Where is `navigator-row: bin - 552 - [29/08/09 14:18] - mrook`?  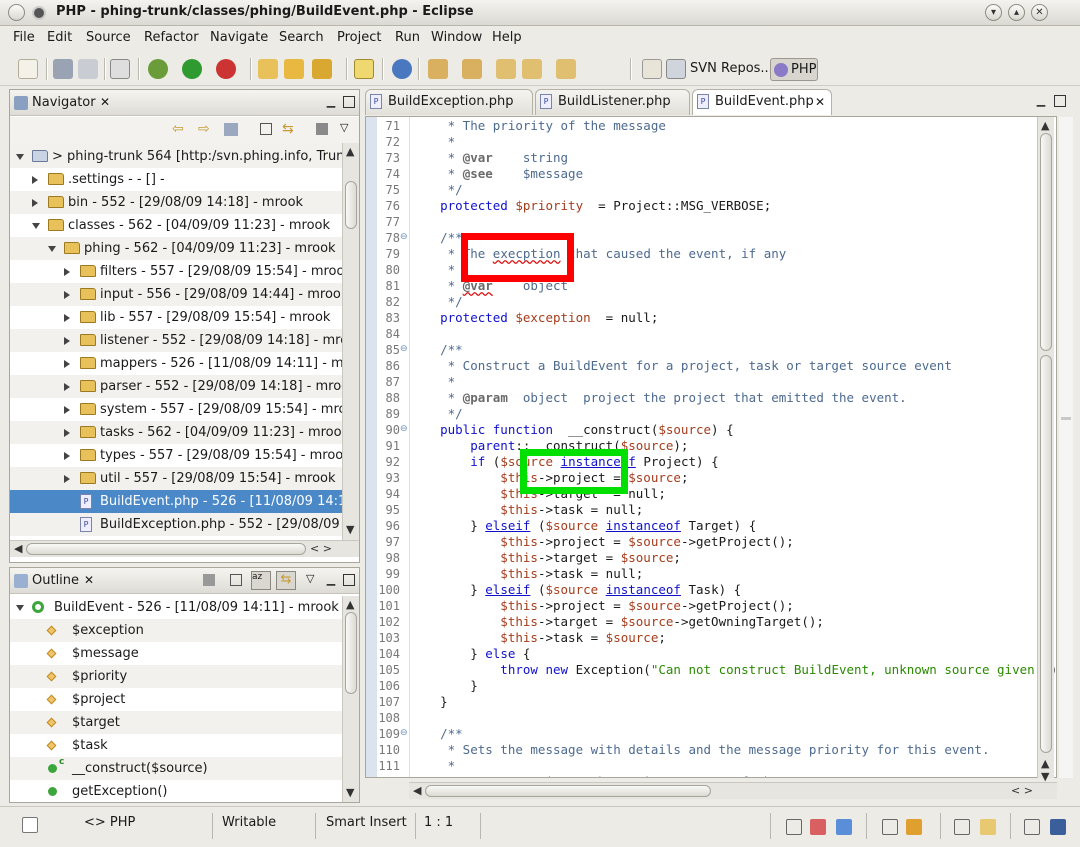
navigator-row: bin - 552 - [29/08/09 14:18] - mrook is located at coordinates (176, 202).